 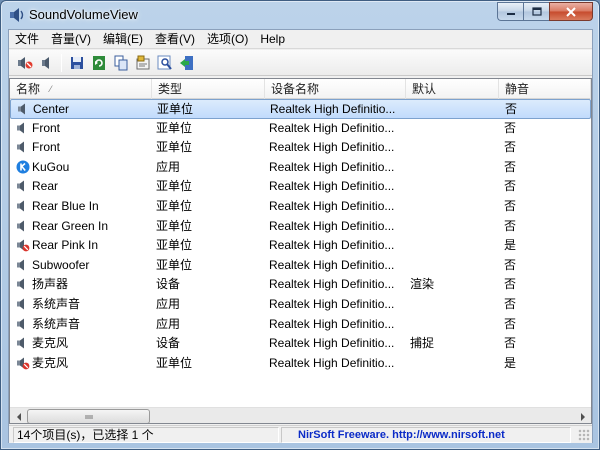 What do you see at coordinates (81, 89) in the screenshot?
I see `column-header-name: 名称 ⁄` at bounding box center [81, 89].